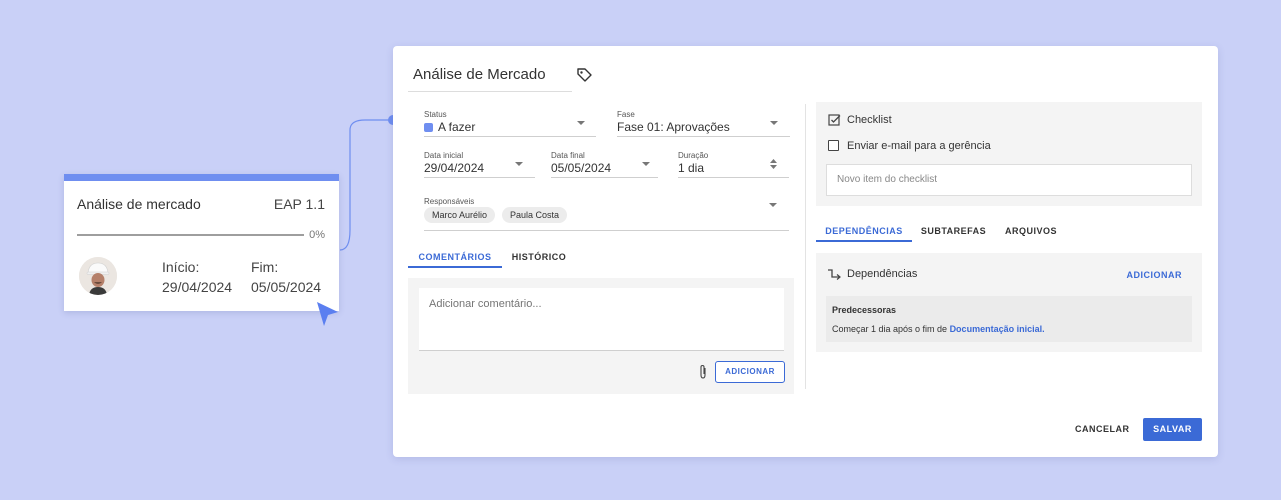 The width and height of the screenshot is (1281, 500). I want to click on save-button: SALVAR, so click(1172, 429).